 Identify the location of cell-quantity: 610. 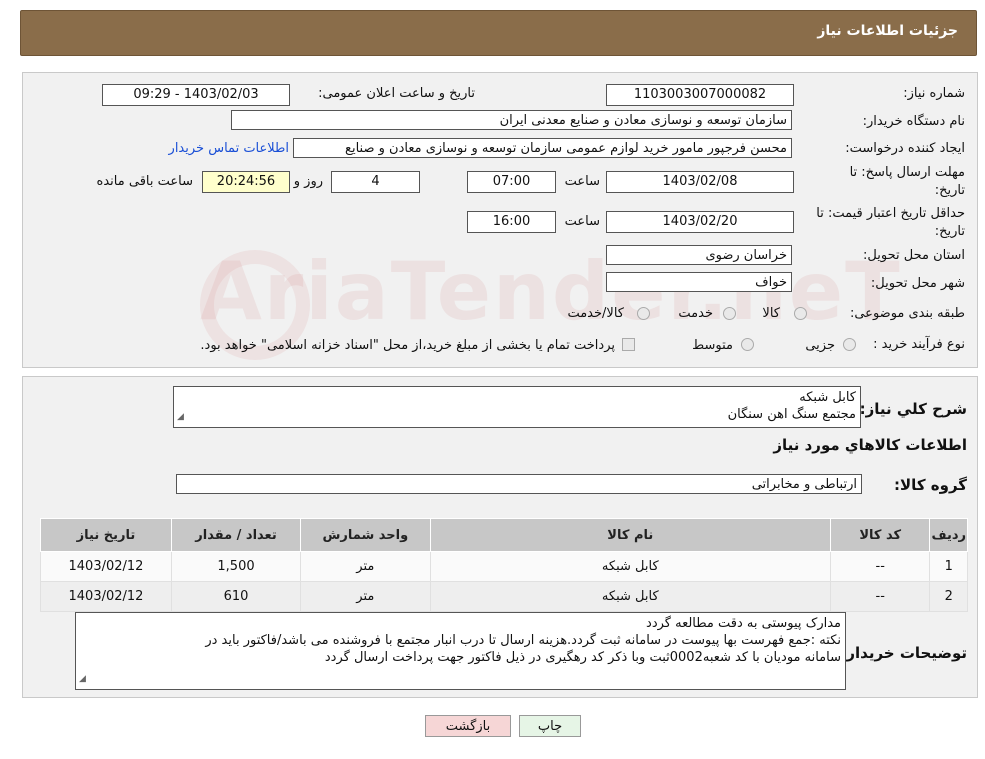
(236, 596).